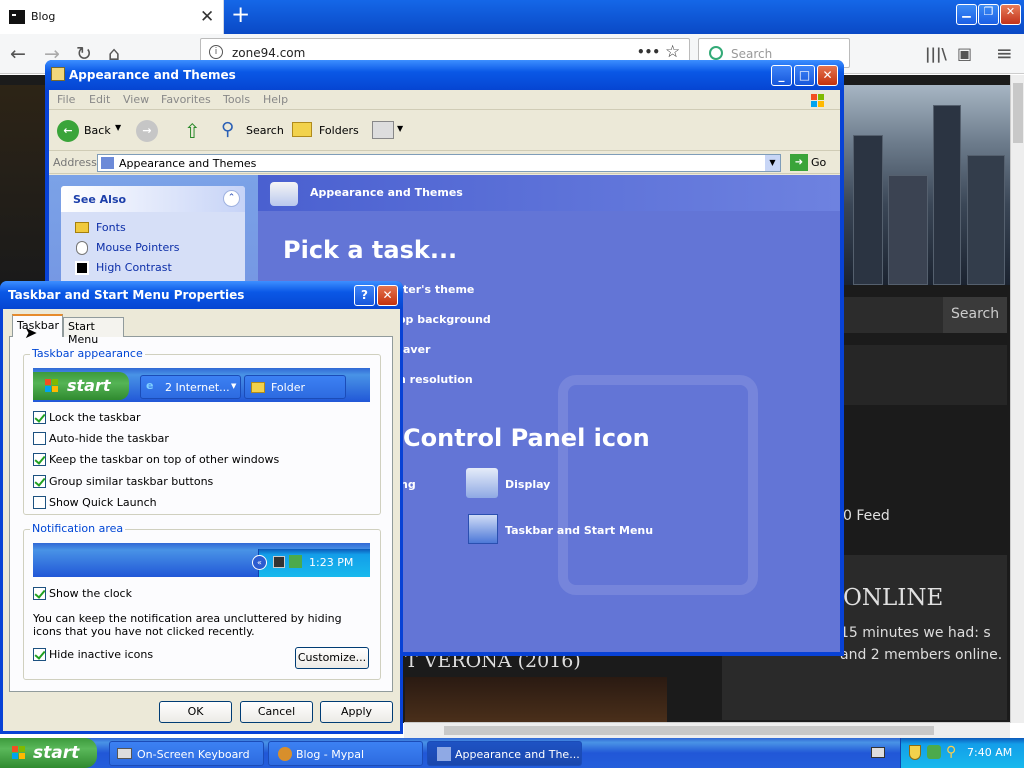 The width and height of the screenshot is (1024, 768). Describe the element at coordinates (164, 459) in the screenshot. I see `keep-on-top-label: Keep the taskbar on top of other windows` at that location.